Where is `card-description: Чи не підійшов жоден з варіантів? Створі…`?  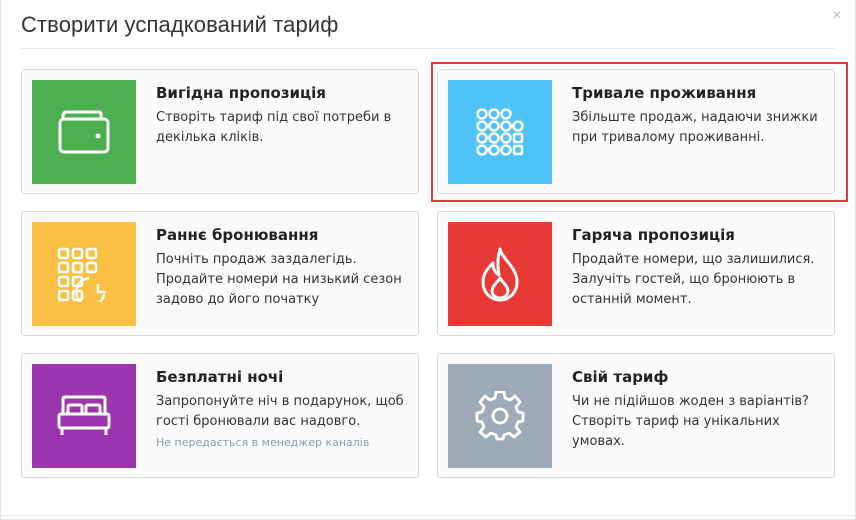
card-description: Чи не підійшов жоден з варіантів? Створі… is located at coordinates (690, 421).